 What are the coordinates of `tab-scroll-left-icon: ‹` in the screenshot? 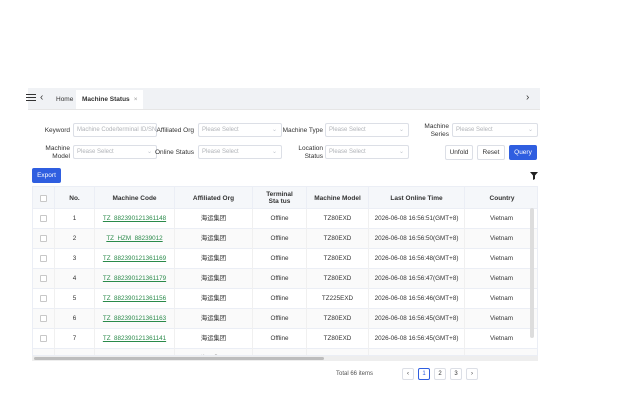 It's located at (41, 98).